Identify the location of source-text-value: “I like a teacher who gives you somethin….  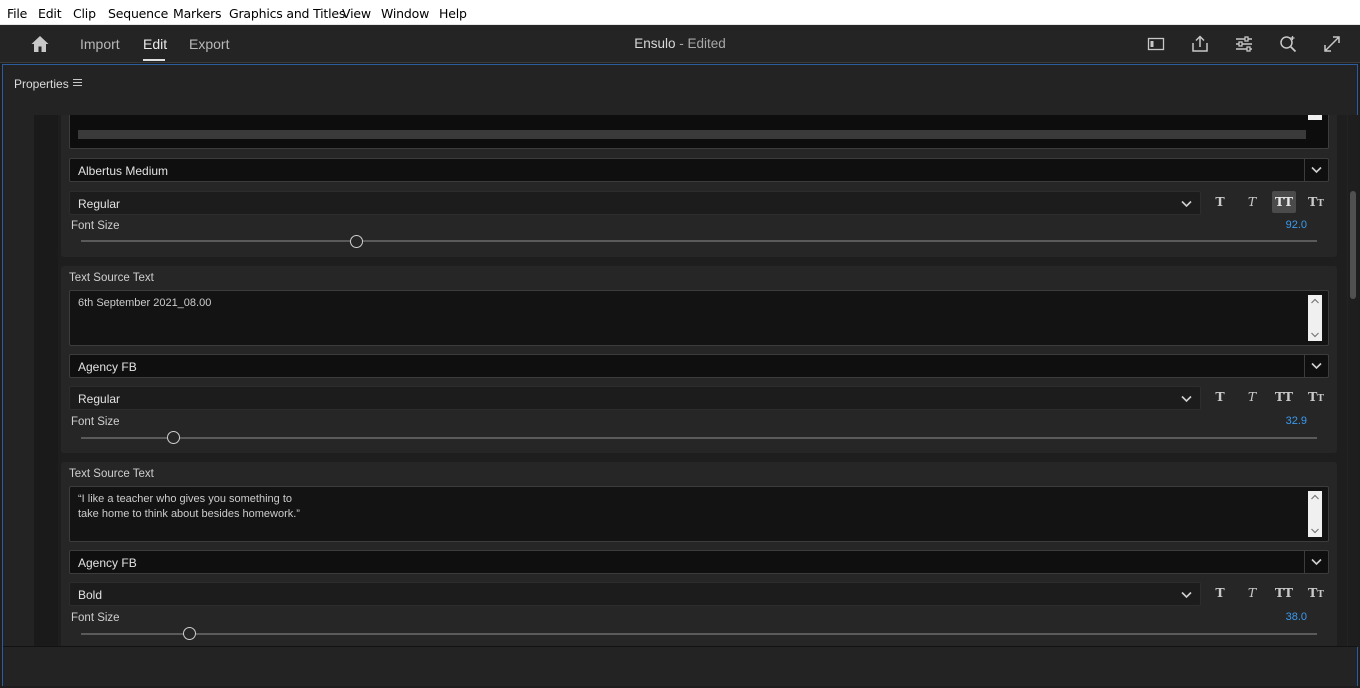
(189, 506).